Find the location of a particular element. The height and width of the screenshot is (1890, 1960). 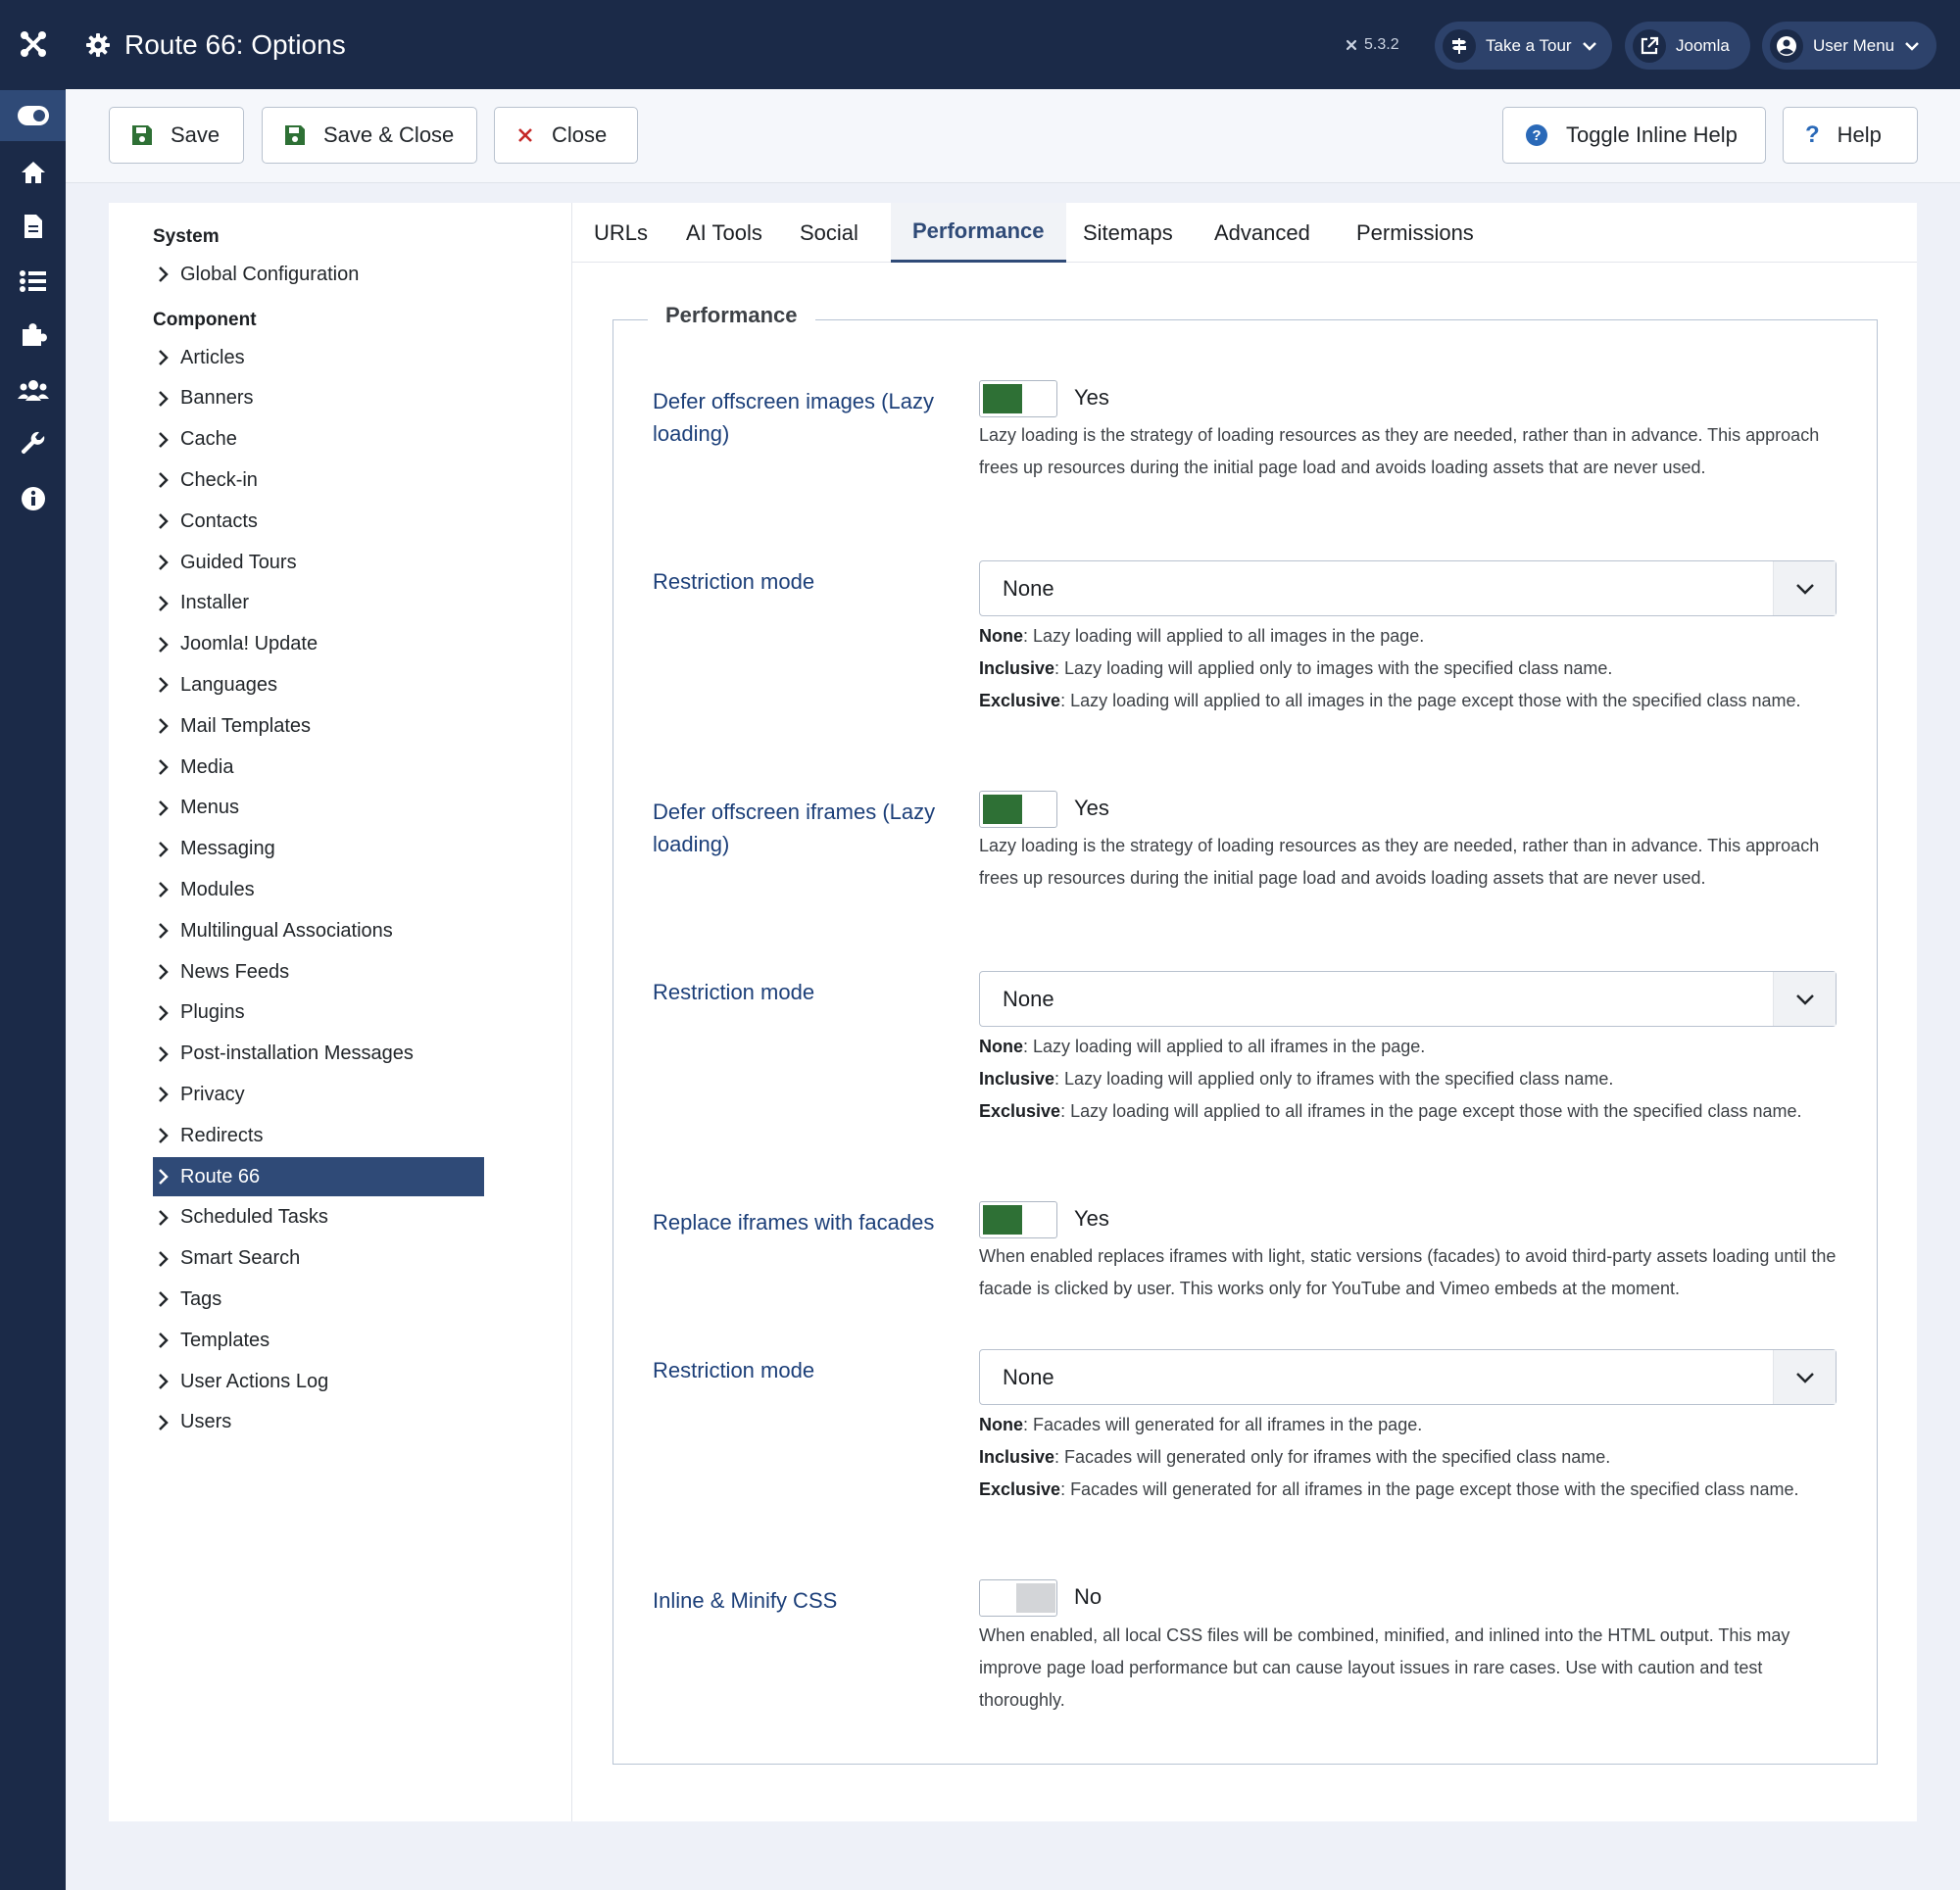

sidebar-item-label: Banners is located at coordinates (217, 398).